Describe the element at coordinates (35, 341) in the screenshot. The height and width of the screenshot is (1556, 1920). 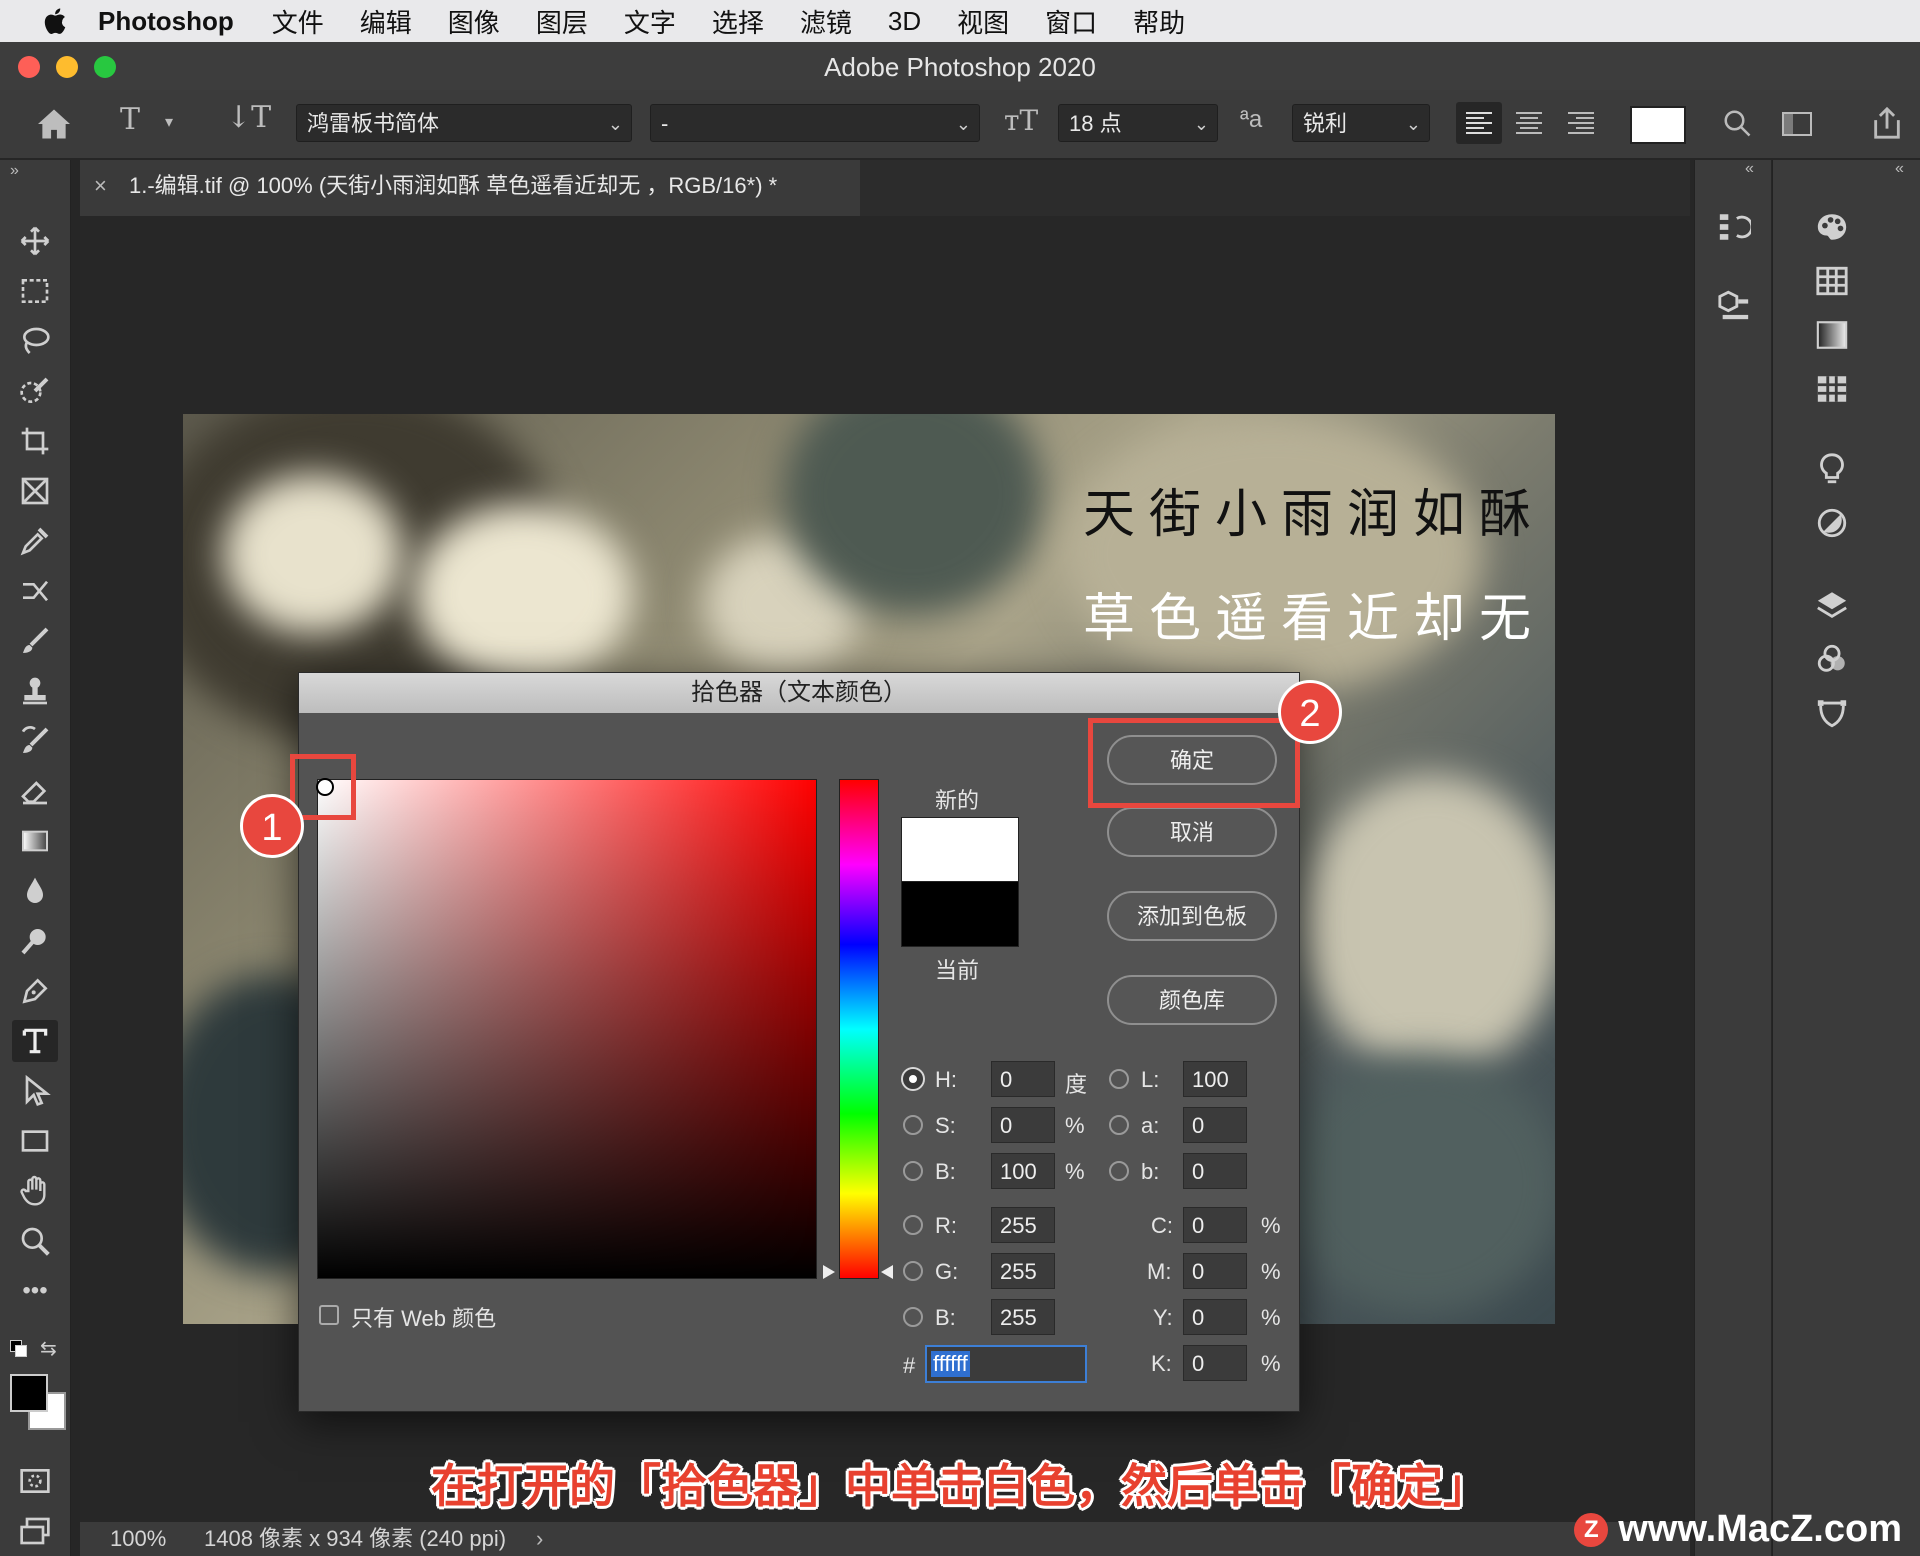
I see `lasso-tool` at that location.